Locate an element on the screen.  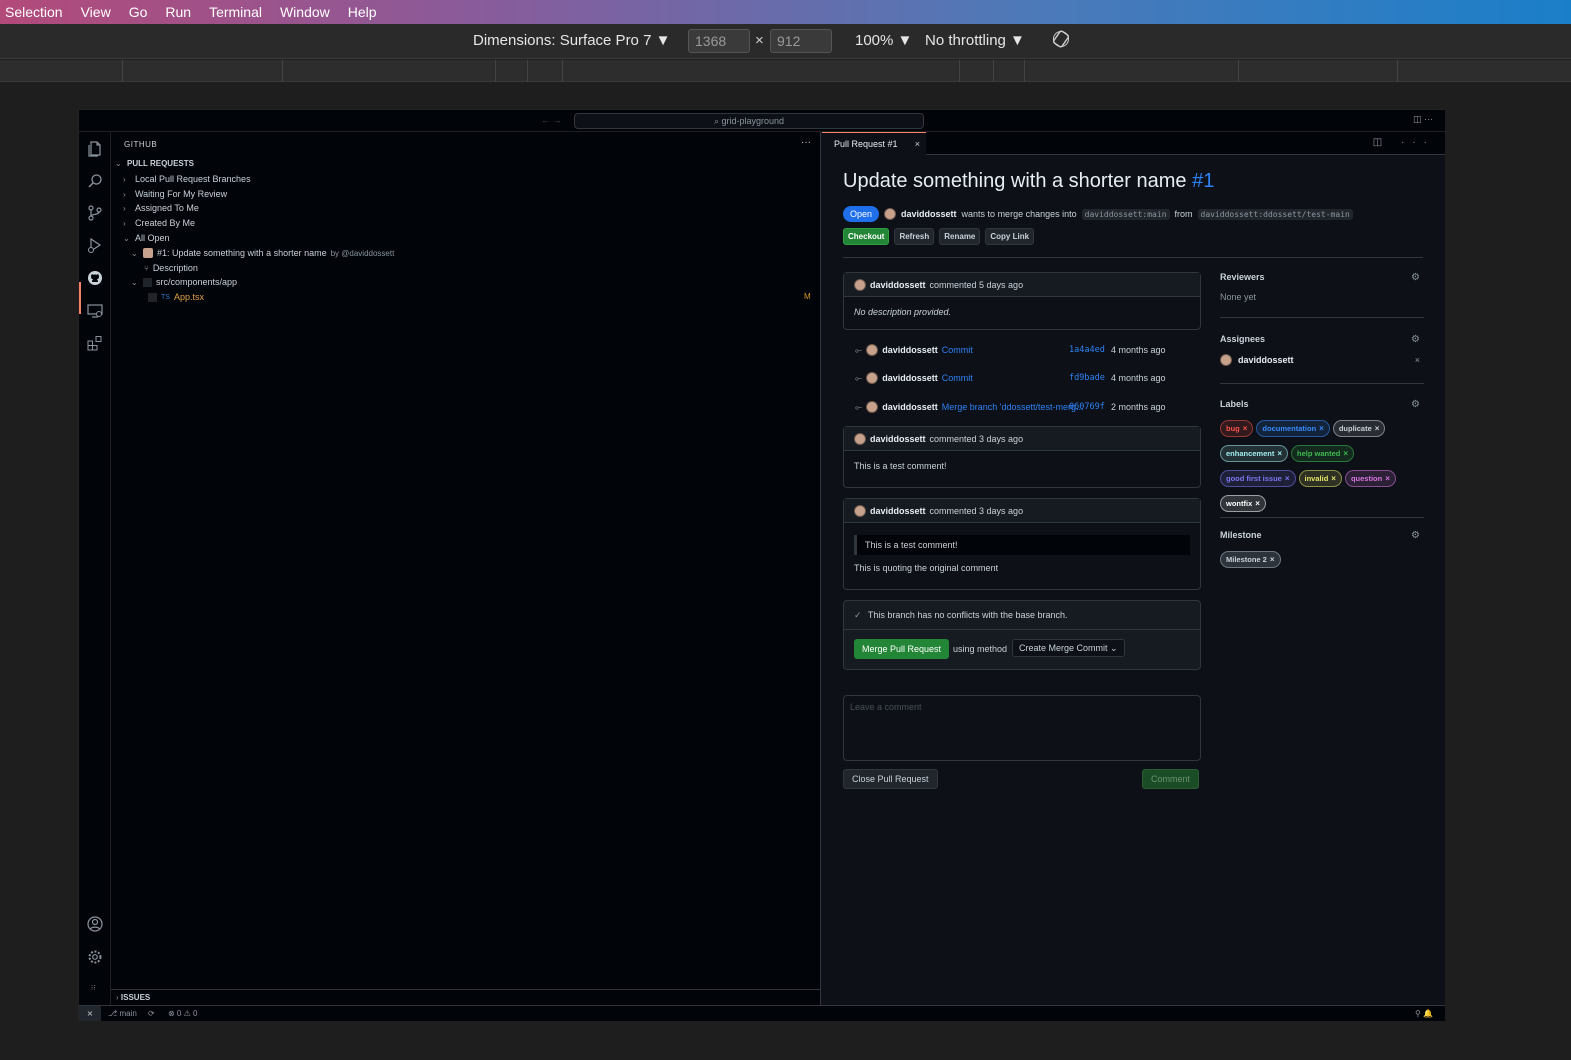
copy-link-button: Copy Link is located at coordinates (1010, 236).